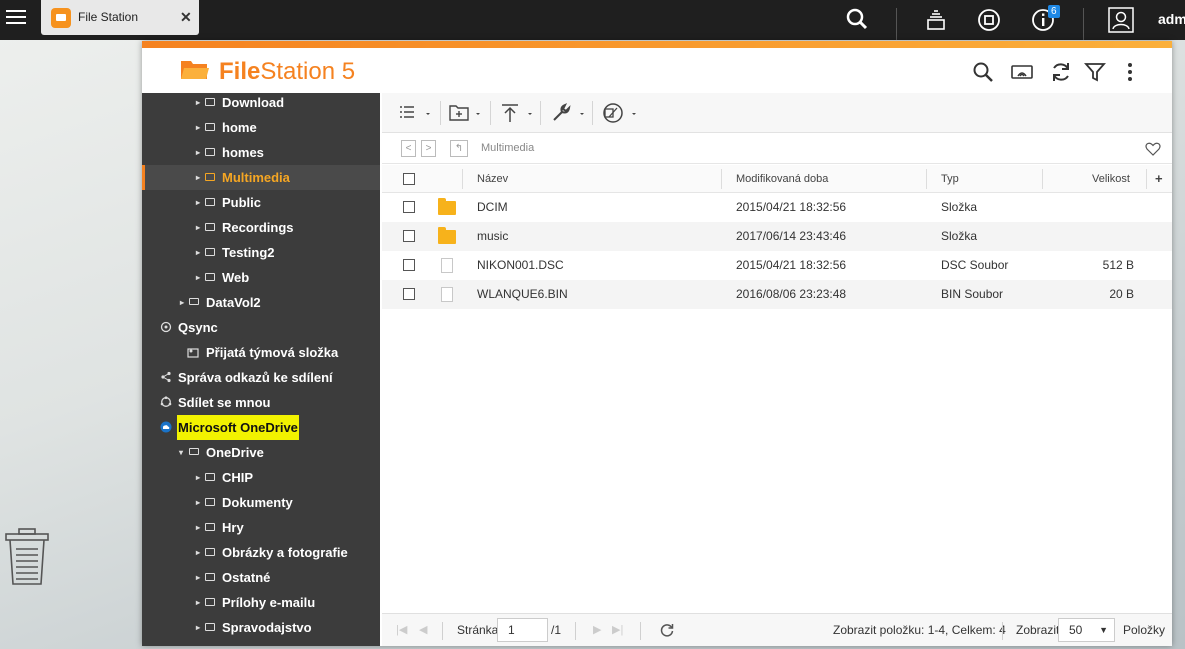 The height and width of the screenshot is (649, 1185). What do you see at coordinates (16, 16) in the screenshot?
I see `hamburger-menu-icon` at bounding box center [16, 16].